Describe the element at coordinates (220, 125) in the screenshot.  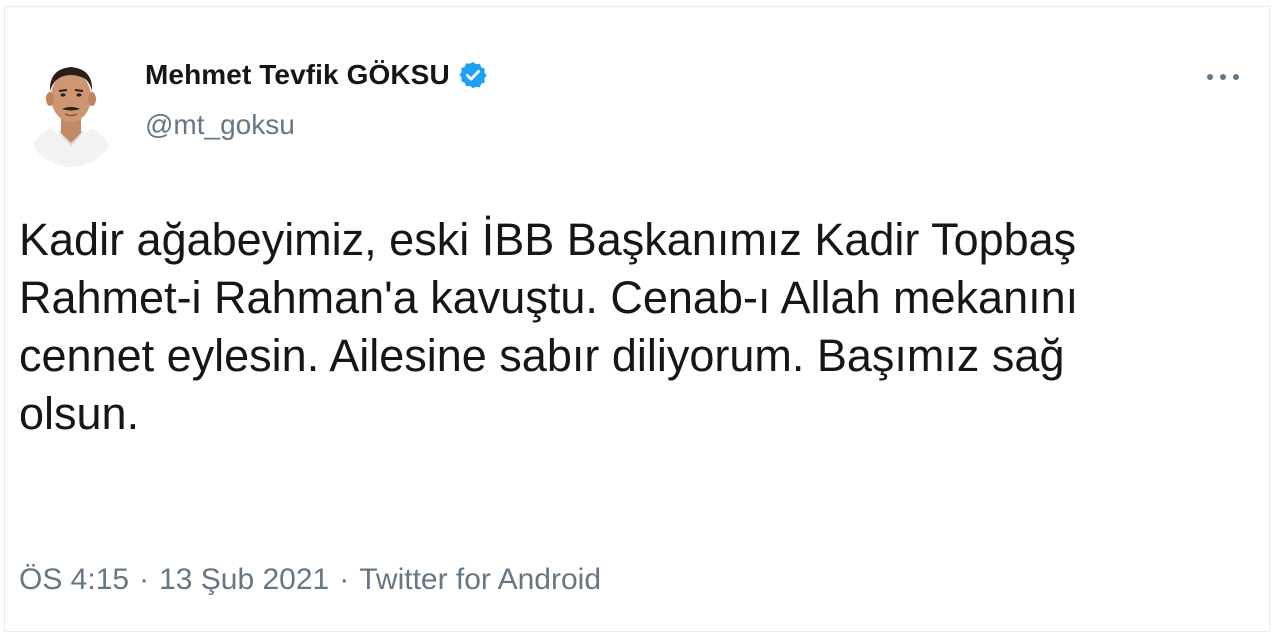
I see `user-handle: @mt_goksu` at that location.